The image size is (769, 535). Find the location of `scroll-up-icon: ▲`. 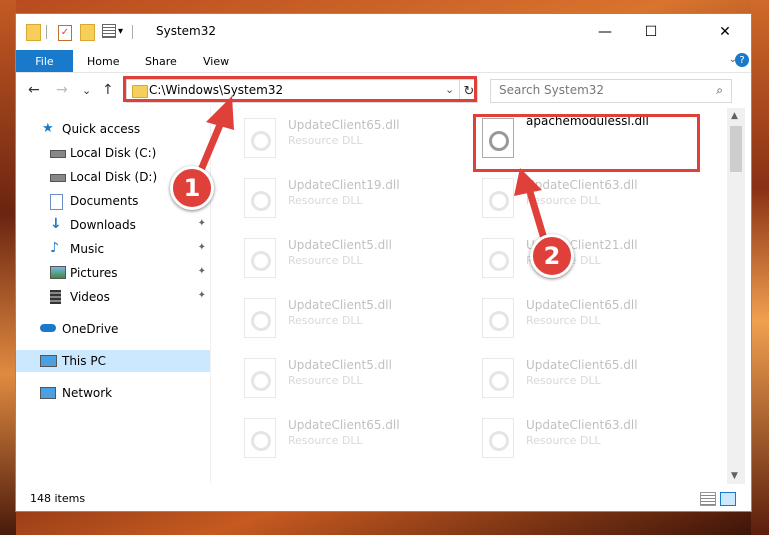

scroll-up-icon: ▲ is located at coordinates (734, 116).